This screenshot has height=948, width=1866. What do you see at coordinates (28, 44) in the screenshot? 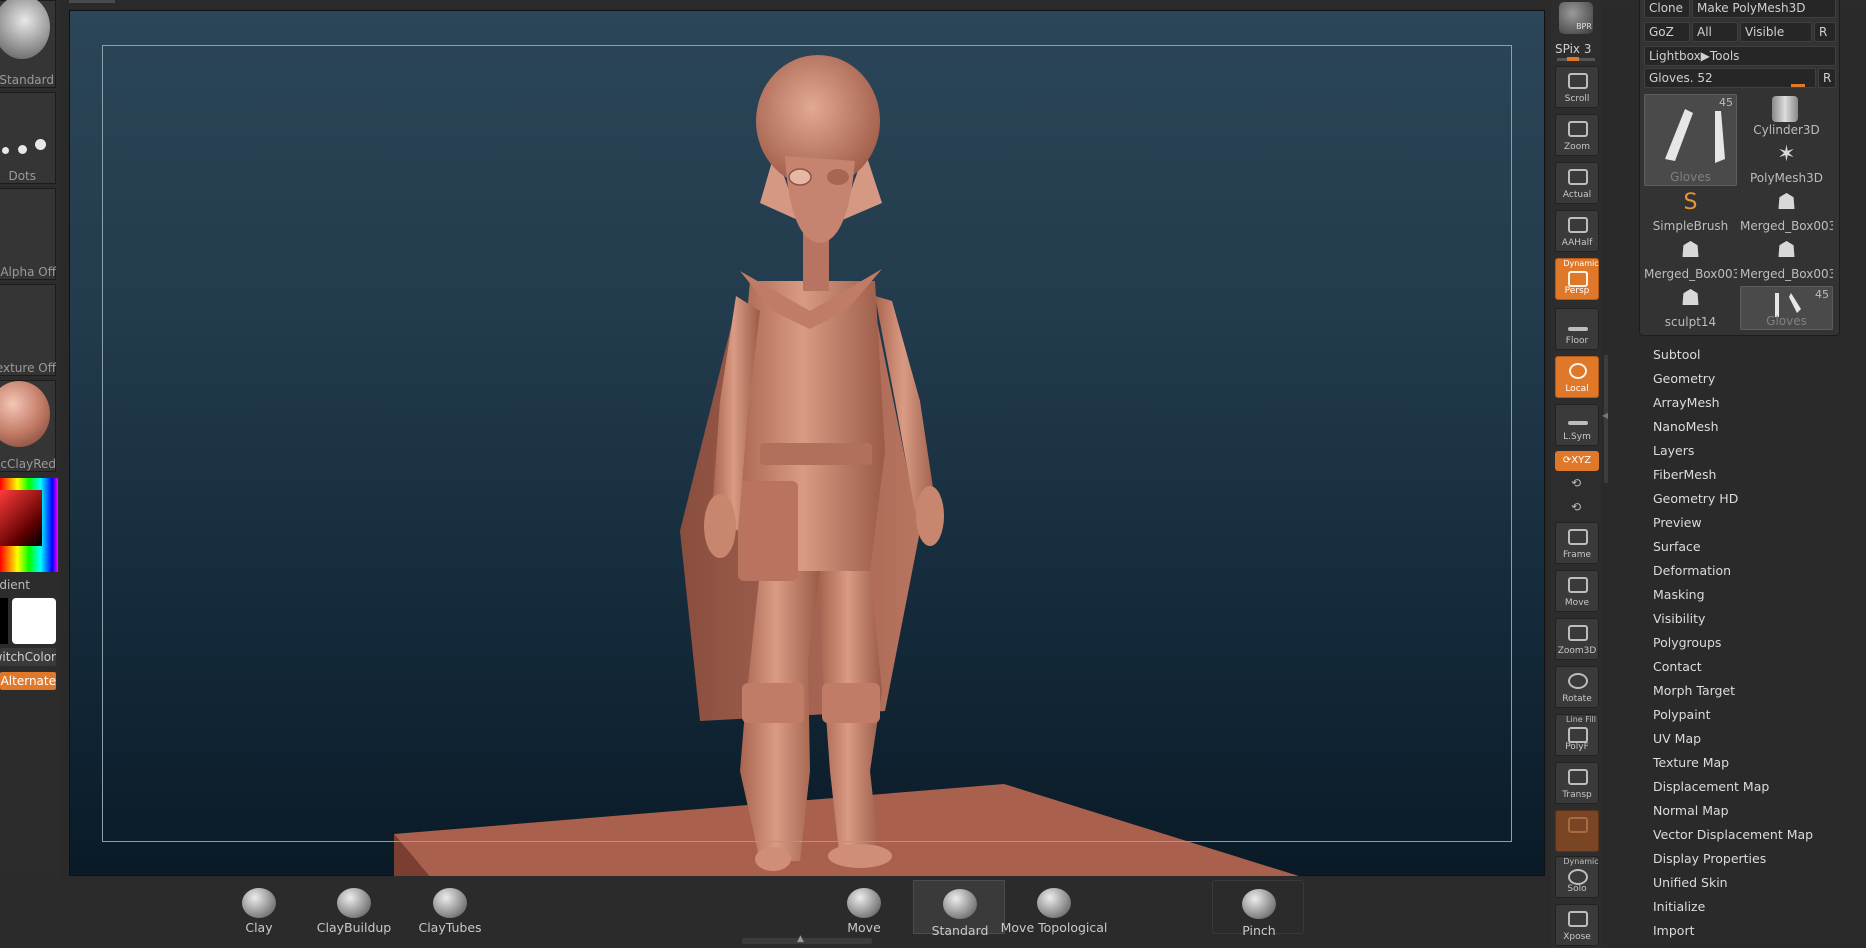
I see `brush-thumbnail: Standard` at bounding box center [28, 44].